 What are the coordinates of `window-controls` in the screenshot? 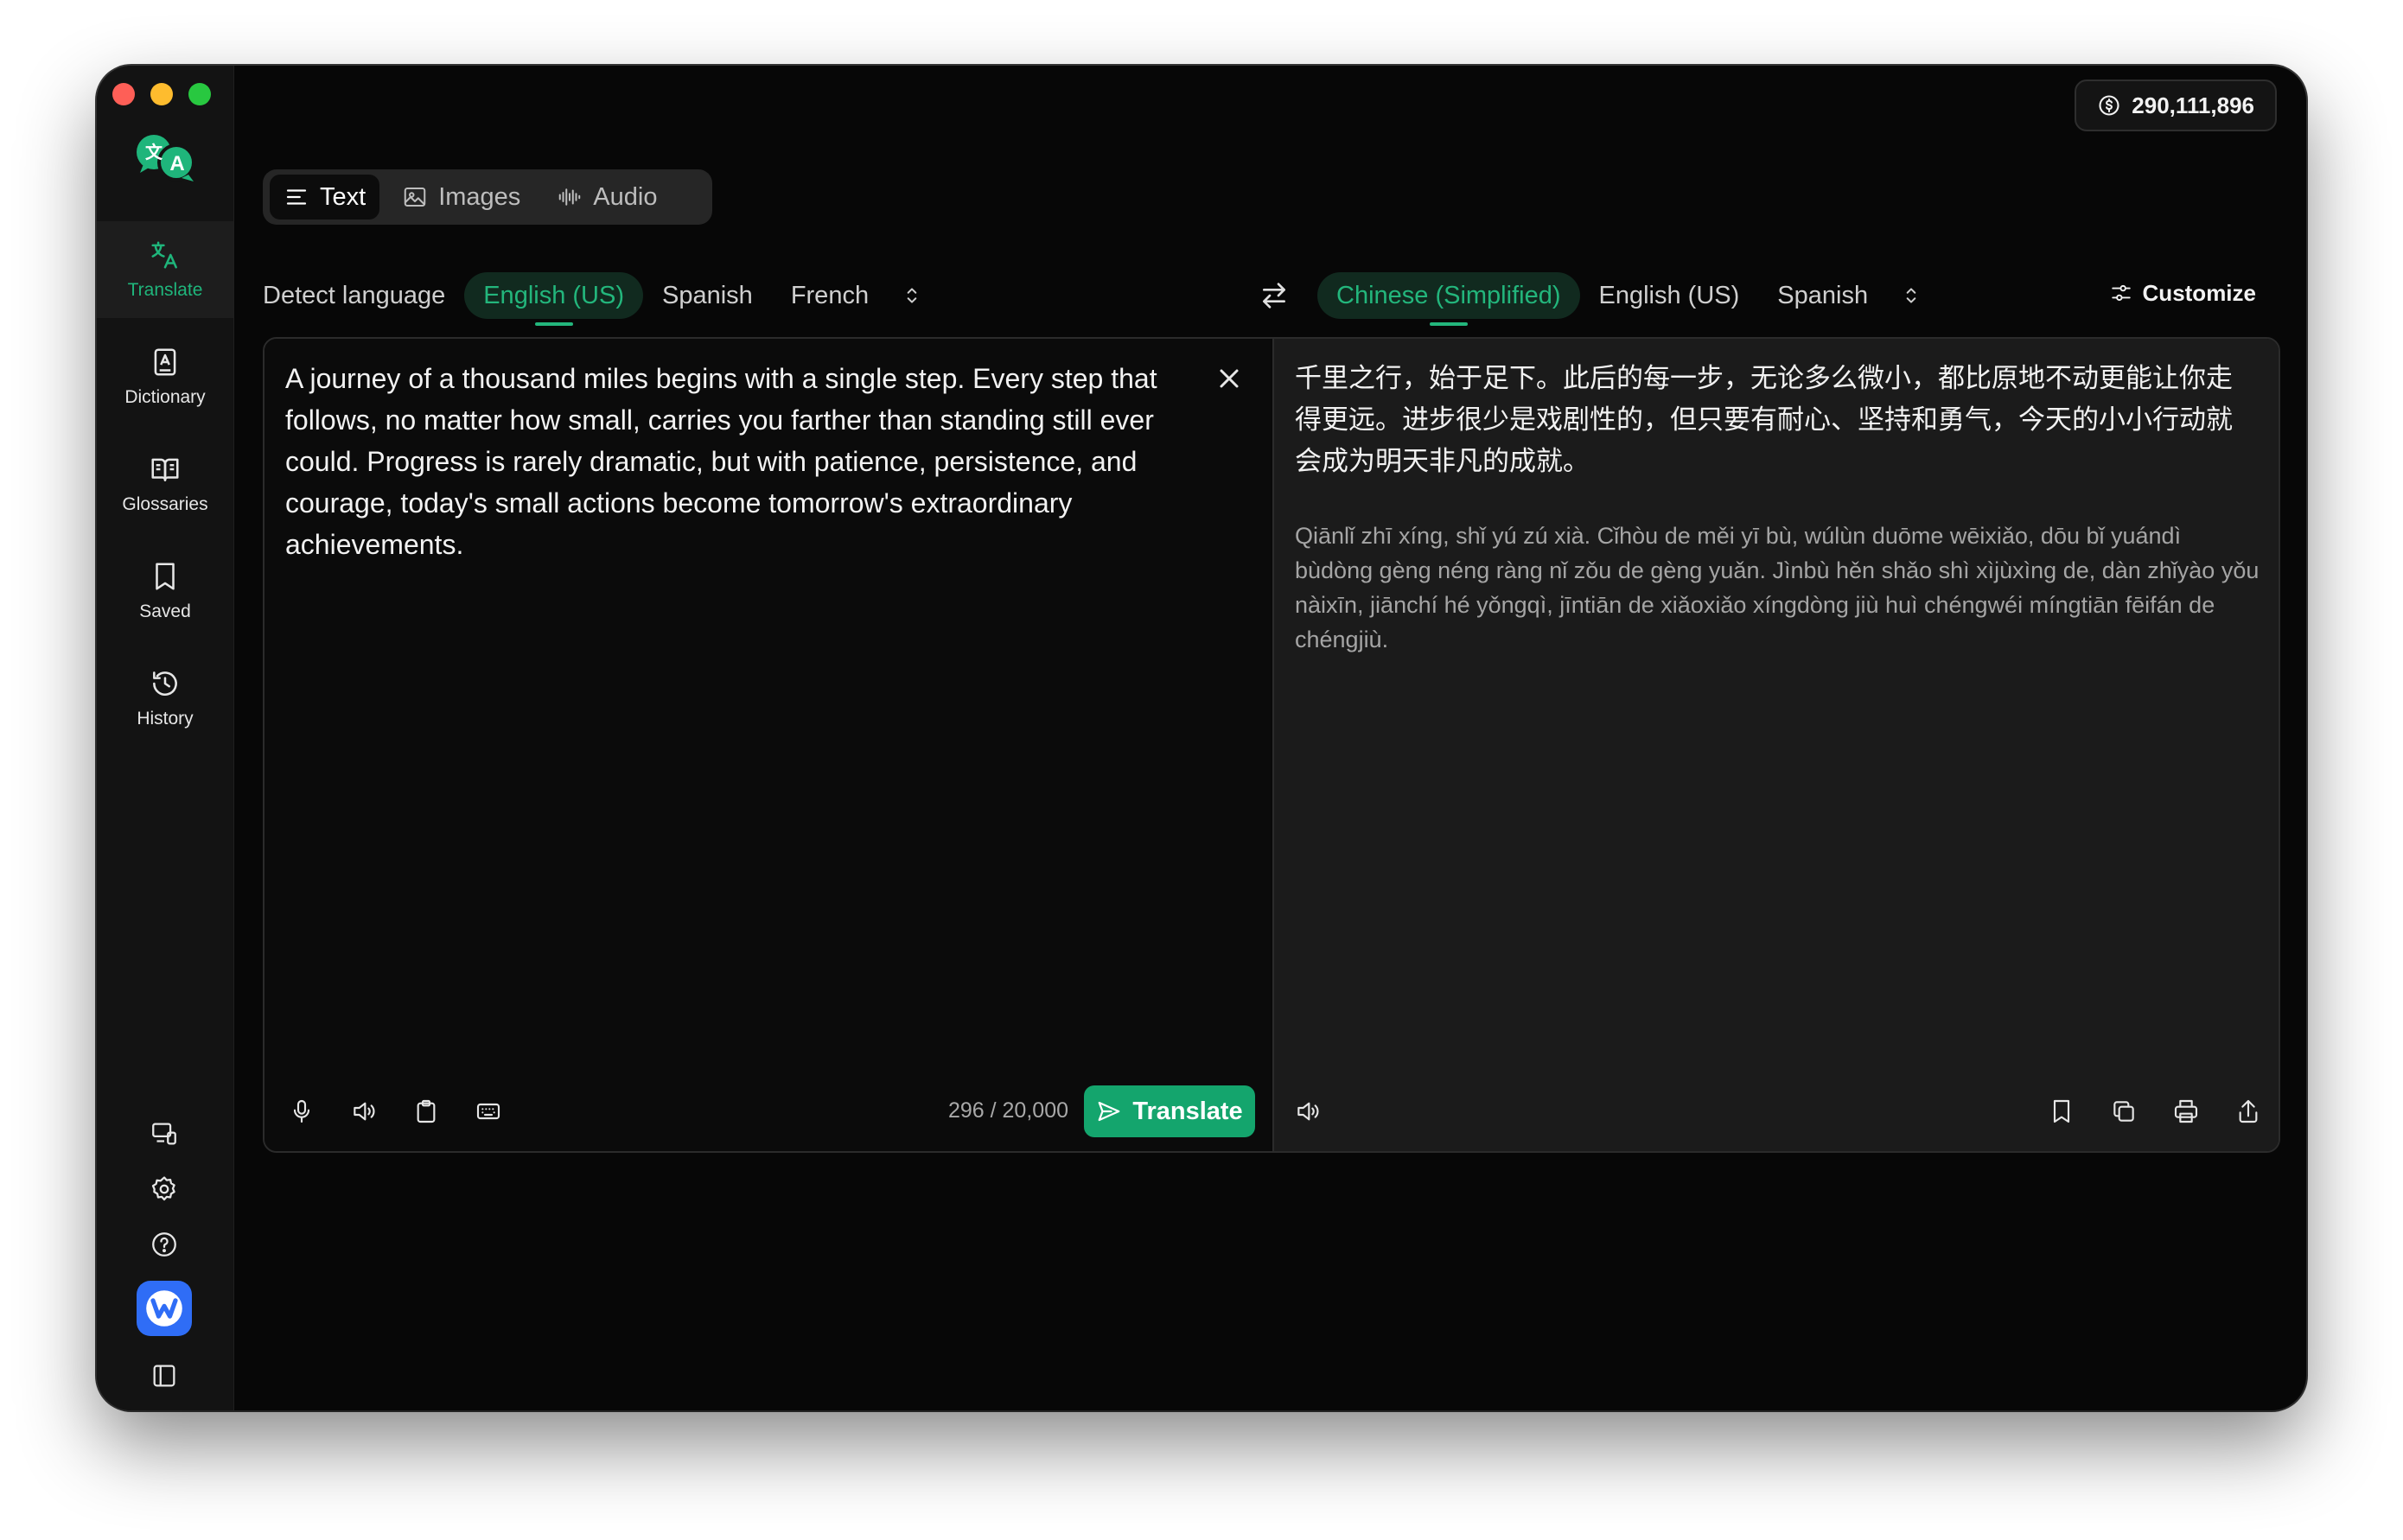 It's located at (161, 94).